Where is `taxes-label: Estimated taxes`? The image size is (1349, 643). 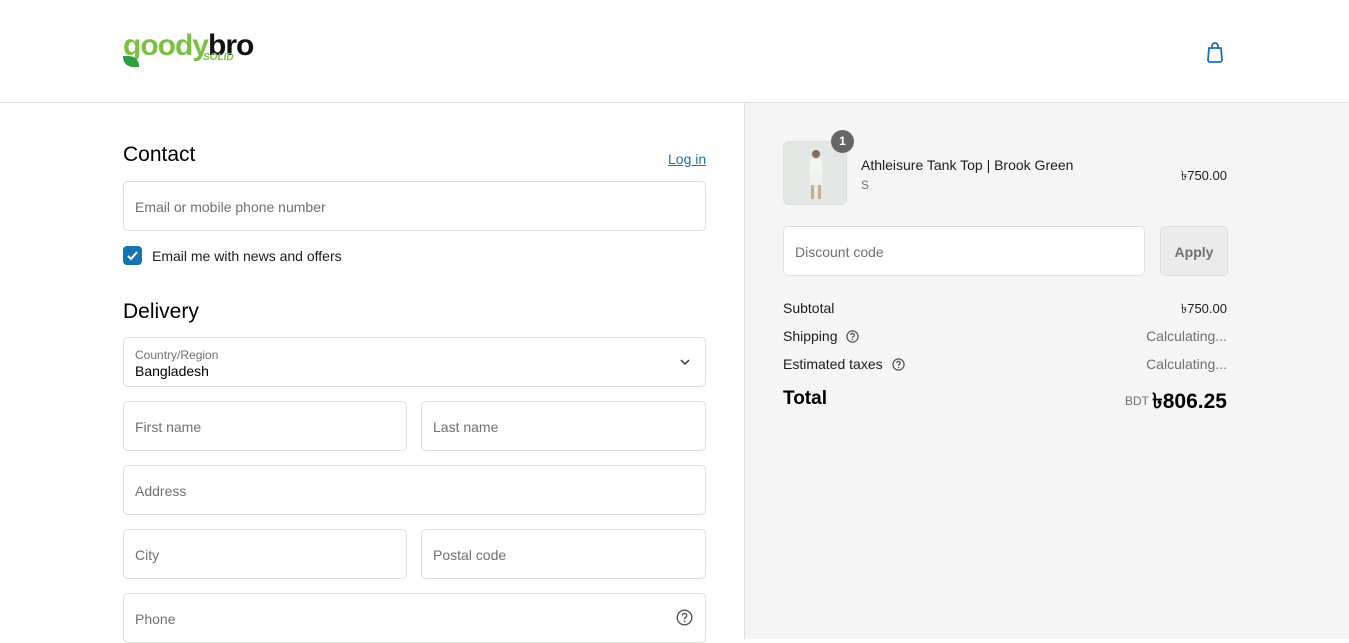 taxes-label: Estimated taxes is located at coordinates (833, 364).